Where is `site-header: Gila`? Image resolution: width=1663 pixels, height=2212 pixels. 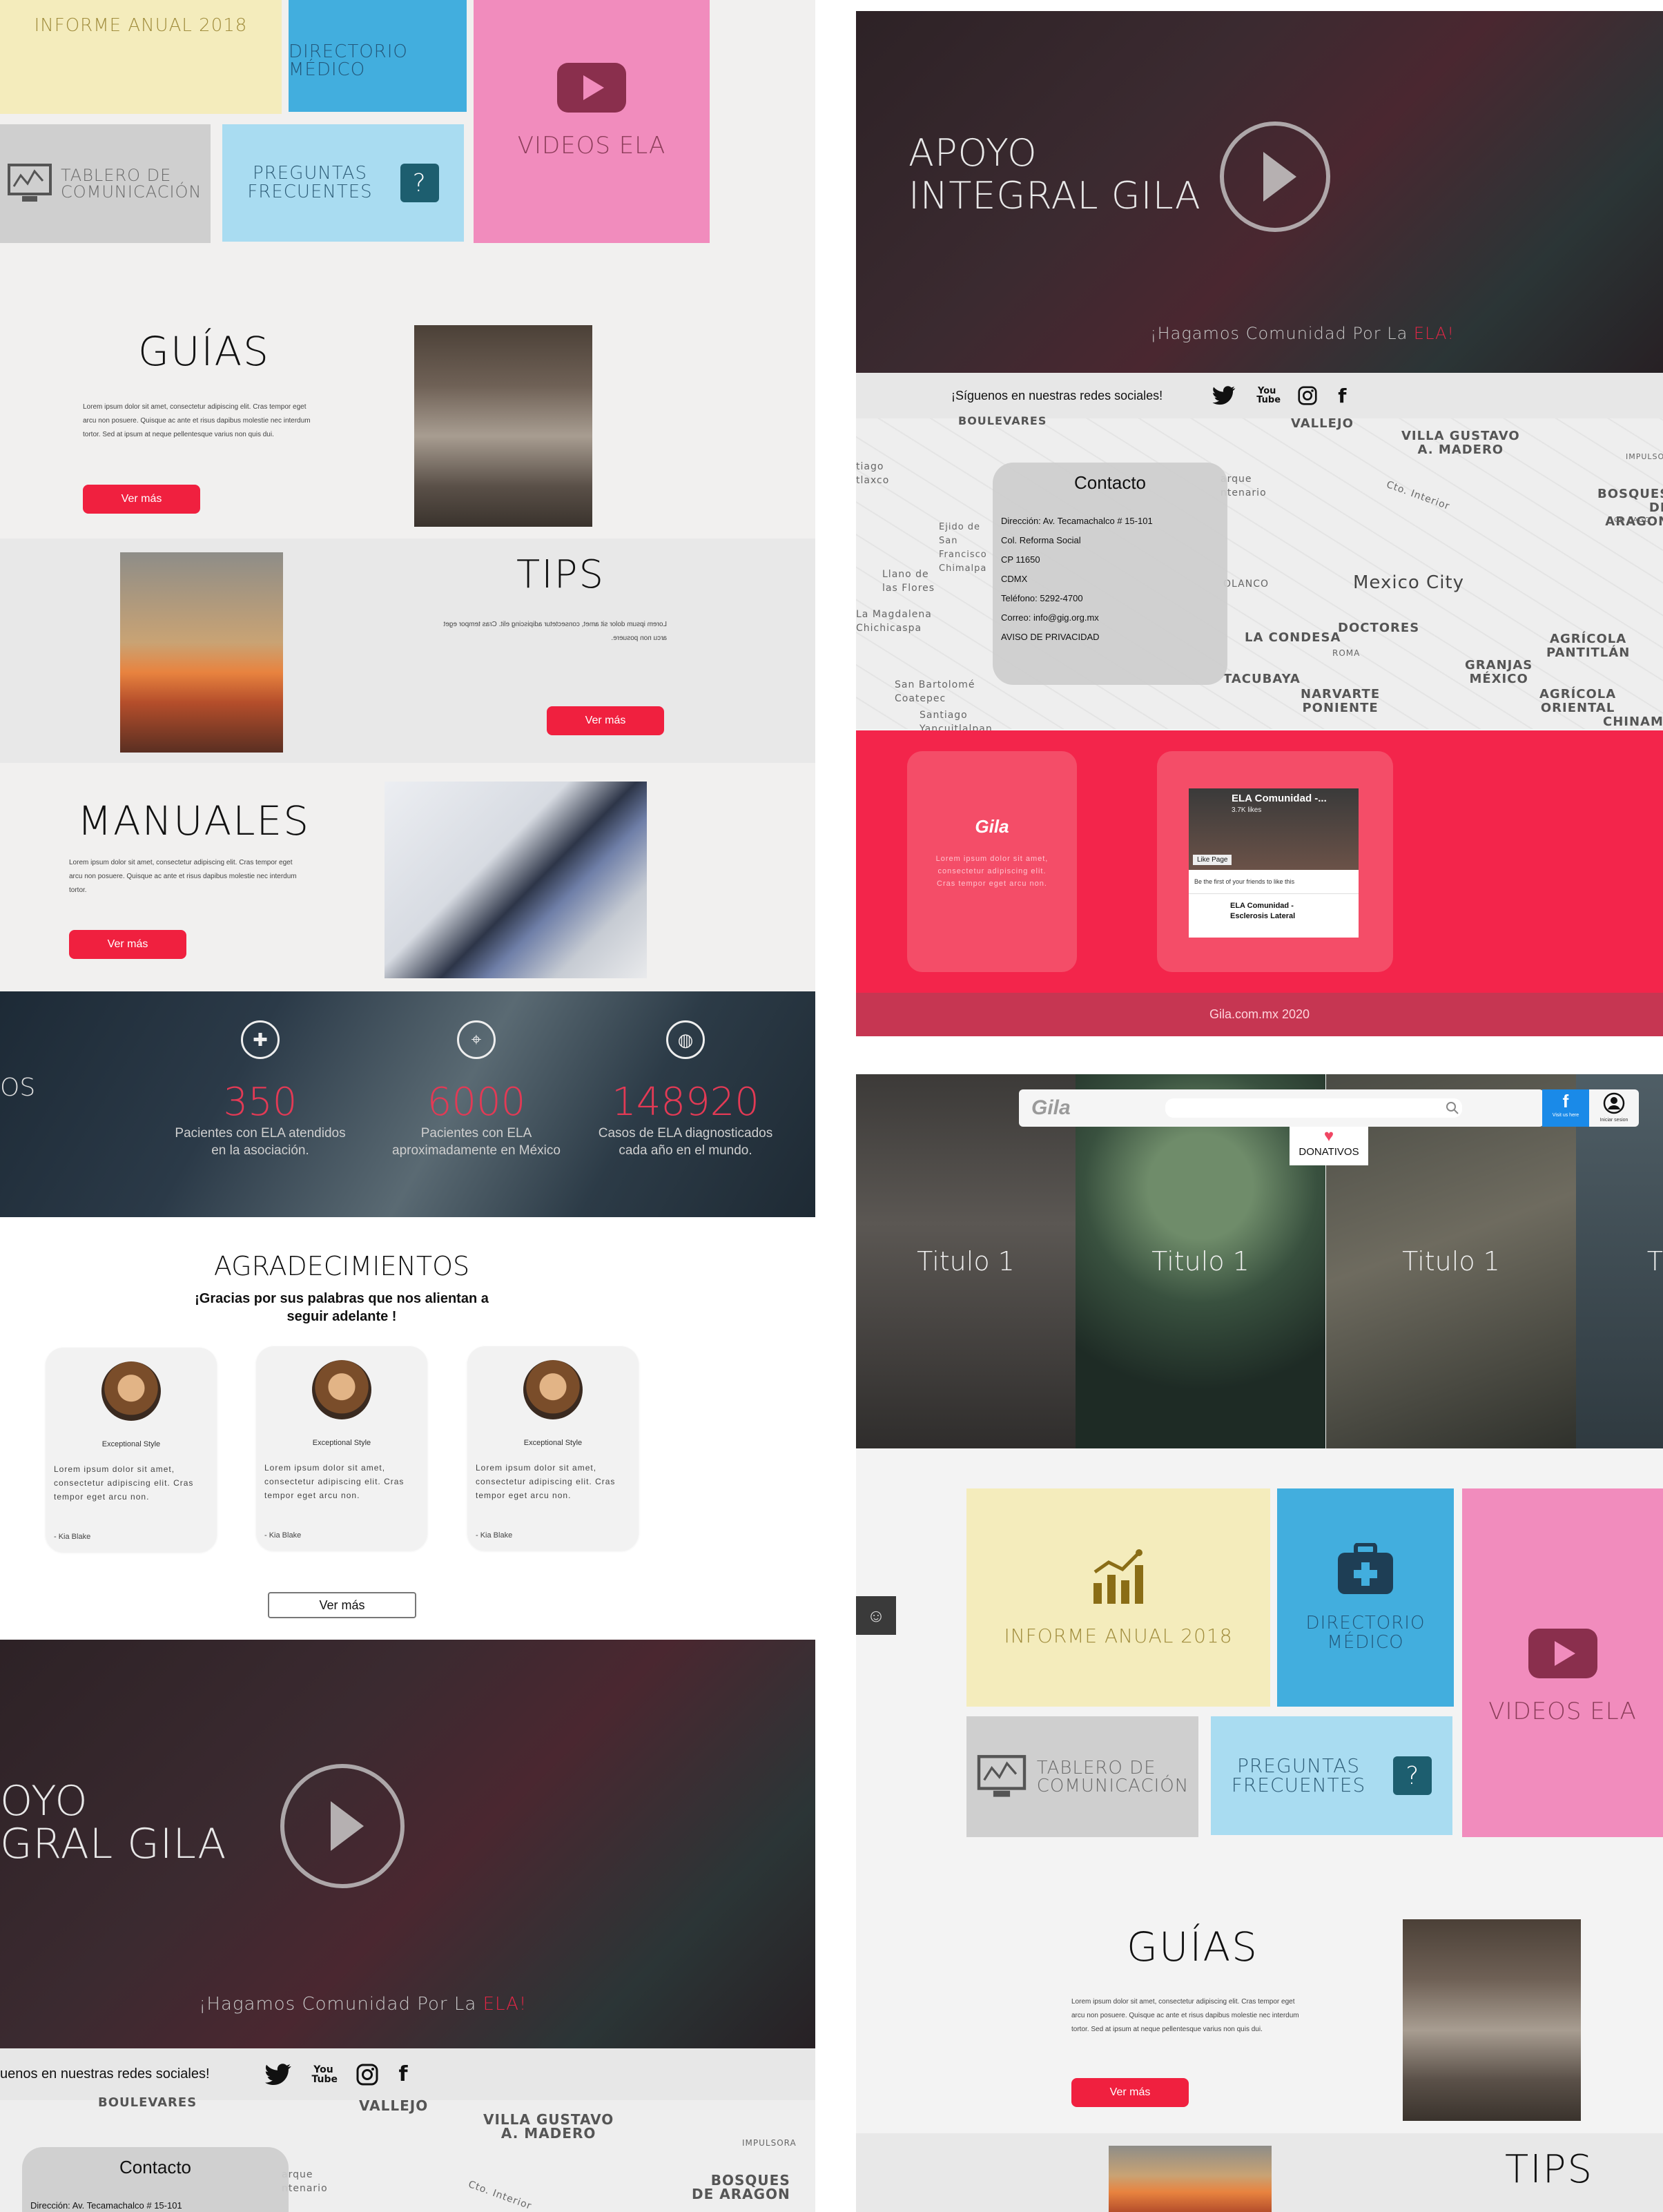
site-header: Gila is located at coordinates (1281, 1108).